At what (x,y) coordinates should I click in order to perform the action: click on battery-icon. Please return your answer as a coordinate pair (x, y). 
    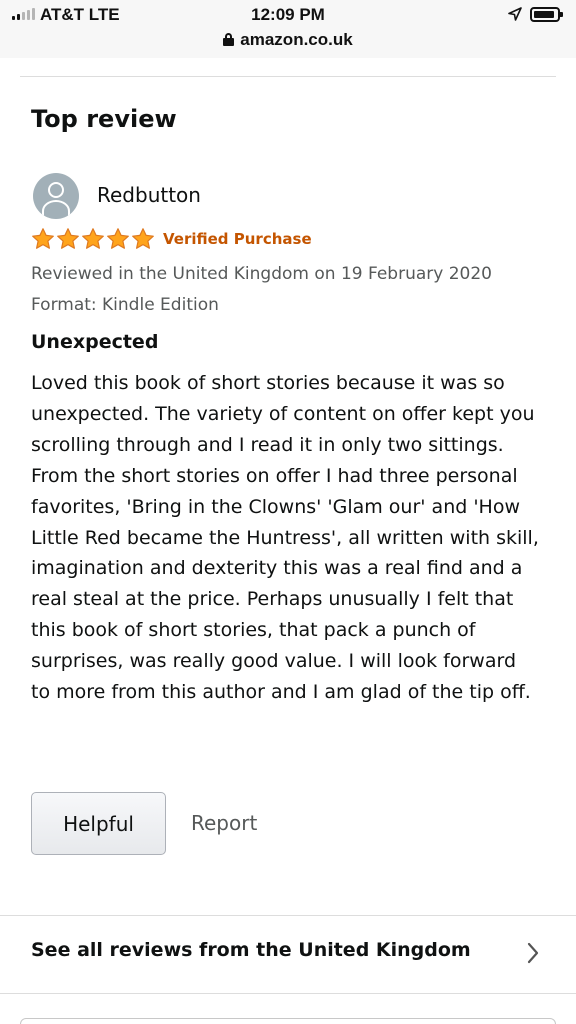
    Looking at the image, I should click on (546, 14).